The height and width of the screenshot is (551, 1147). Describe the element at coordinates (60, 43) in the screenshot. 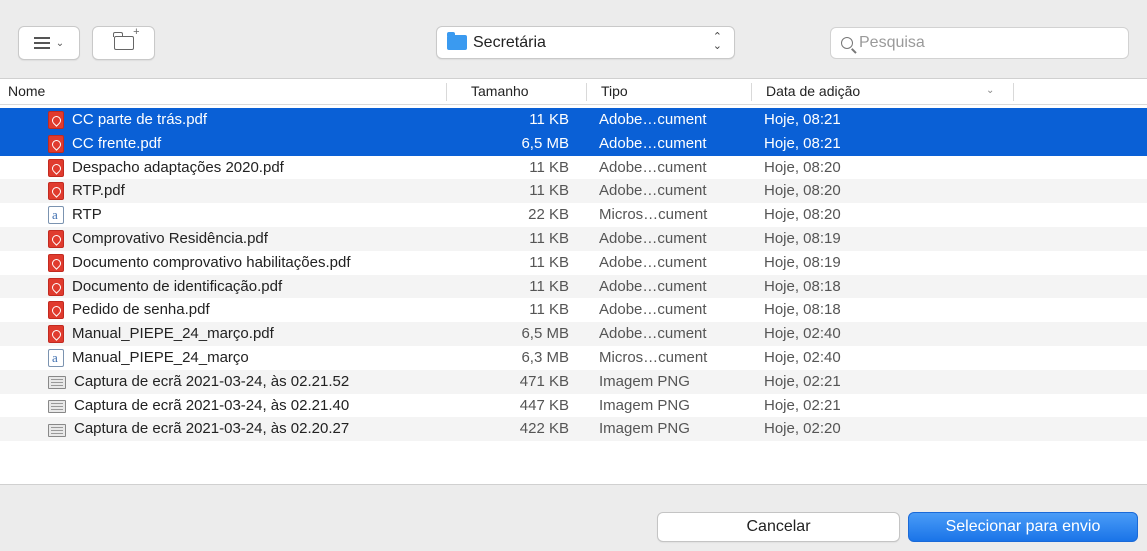

I see `chevron-down-icon: ⌄` at that location.